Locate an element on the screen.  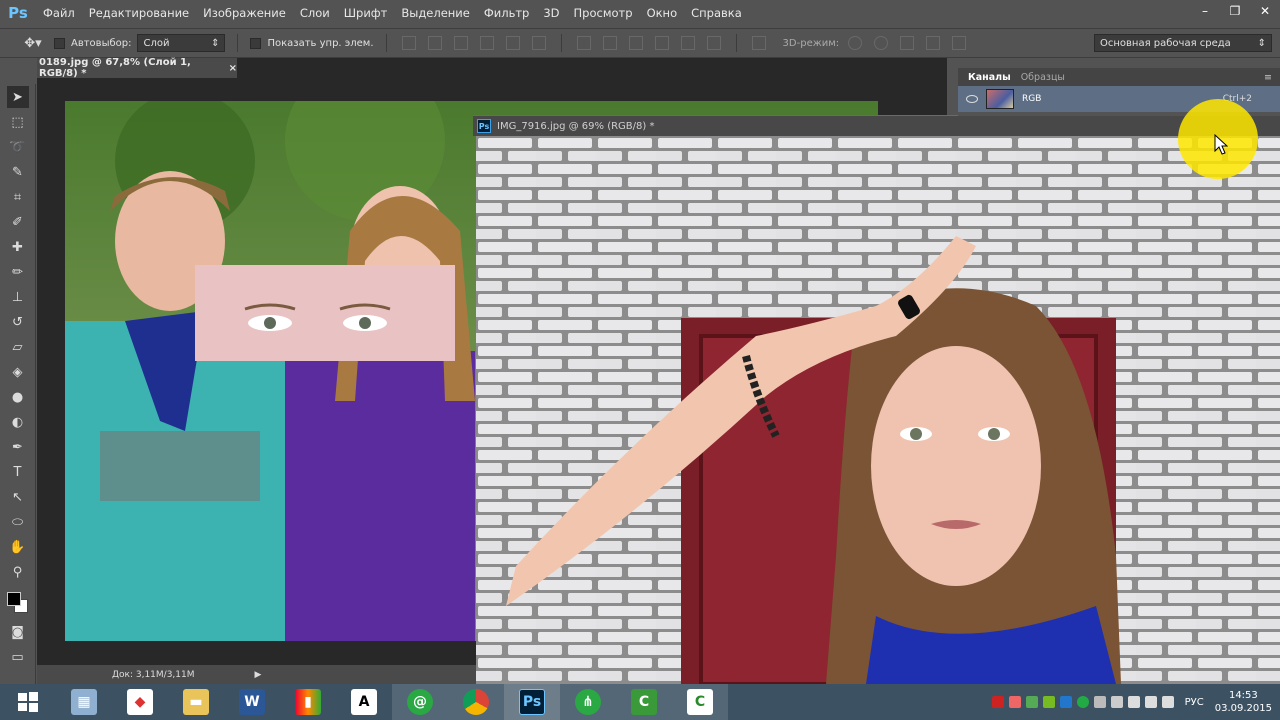
quick-mask-icon: ◙ is located at coordinates (18, 632).